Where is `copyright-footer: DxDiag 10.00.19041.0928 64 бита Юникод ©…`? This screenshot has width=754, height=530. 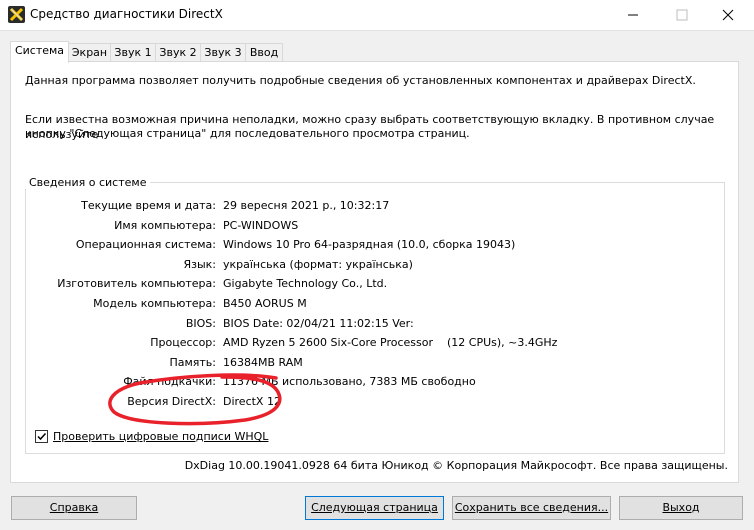
copyright-footer: DxDiag 10.00.19041.0928 64 бита Юникод ©… is located at coordinates (456, 465).